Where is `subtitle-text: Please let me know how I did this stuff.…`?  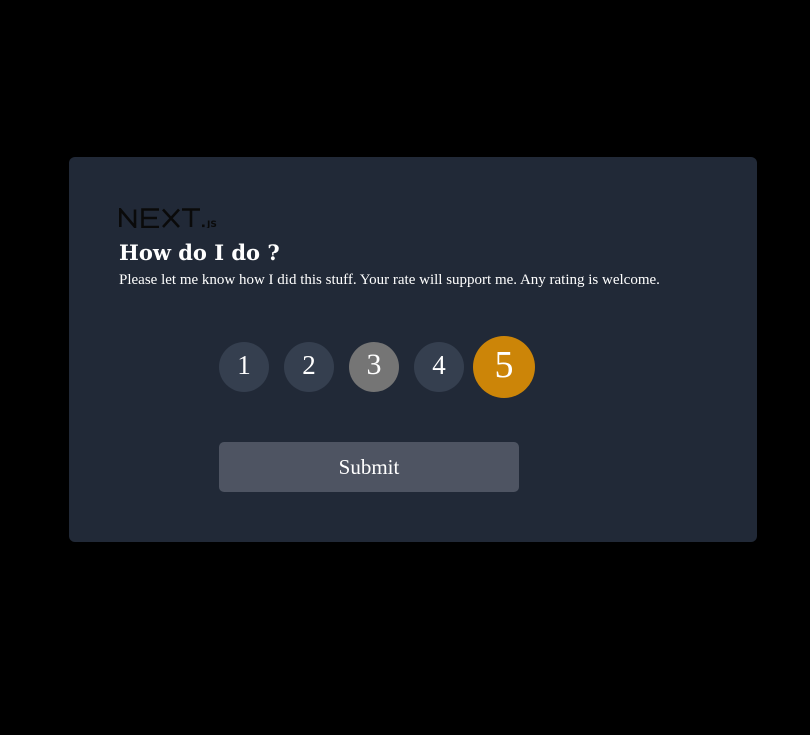
subtitle-text: Please let me know how I did this stuff.… is located at coordinates (389, 280).